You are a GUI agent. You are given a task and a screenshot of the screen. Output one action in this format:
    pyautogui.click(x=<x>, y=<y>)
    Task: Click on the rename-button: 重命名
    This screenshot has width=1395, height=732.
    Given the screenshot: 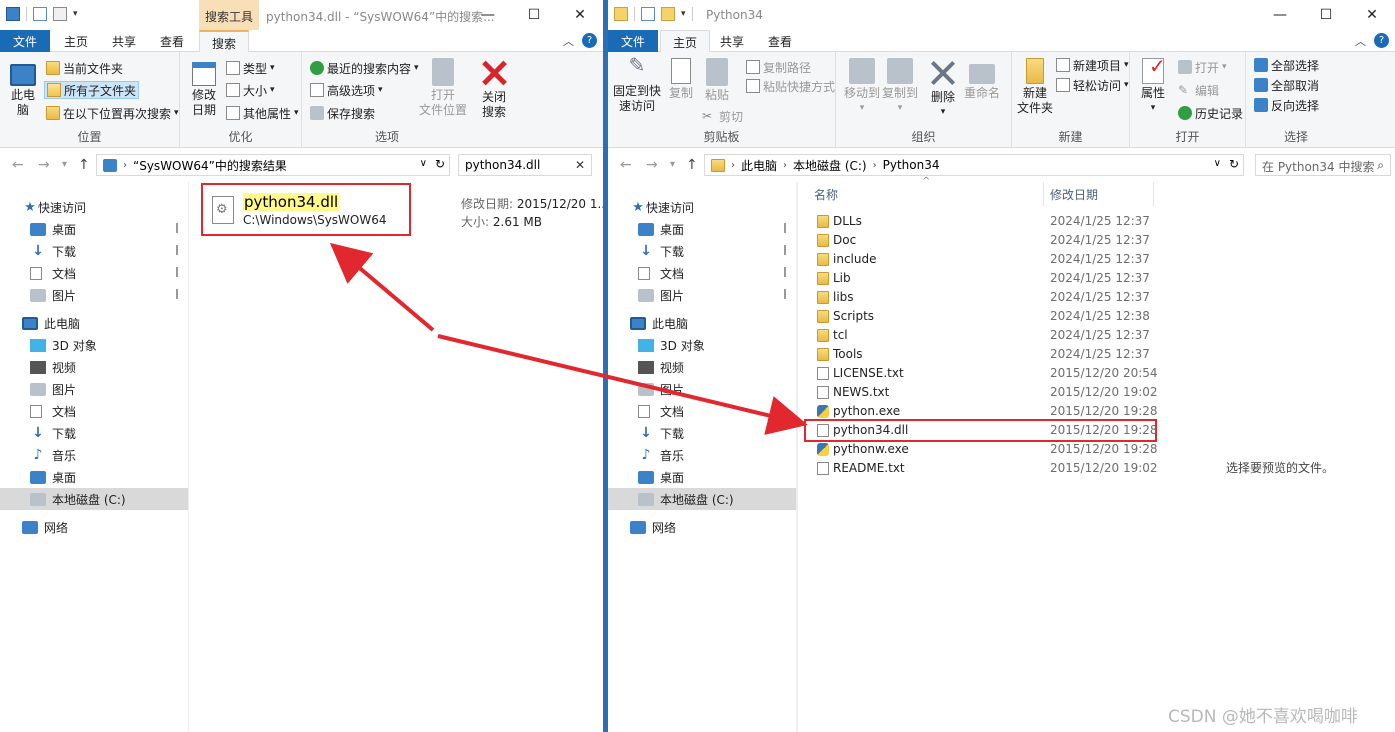 What is the action you would take?
    pyautogui.click(x=982, y=79)
    